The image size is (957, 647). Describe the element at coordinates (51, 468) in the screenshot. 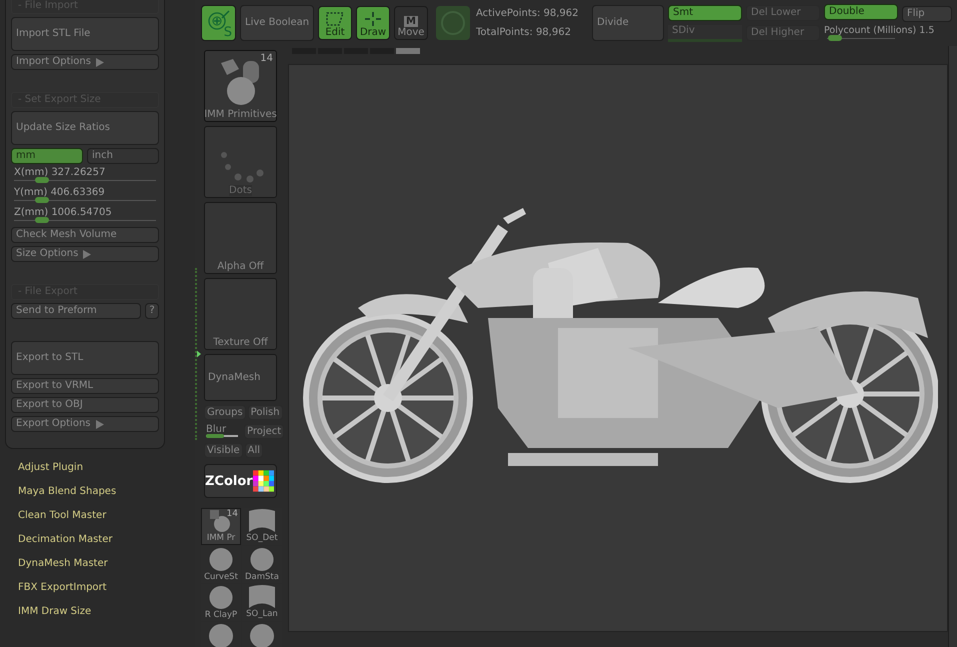

I see `plugin-menu-item: Adjust Plugin` at that location.